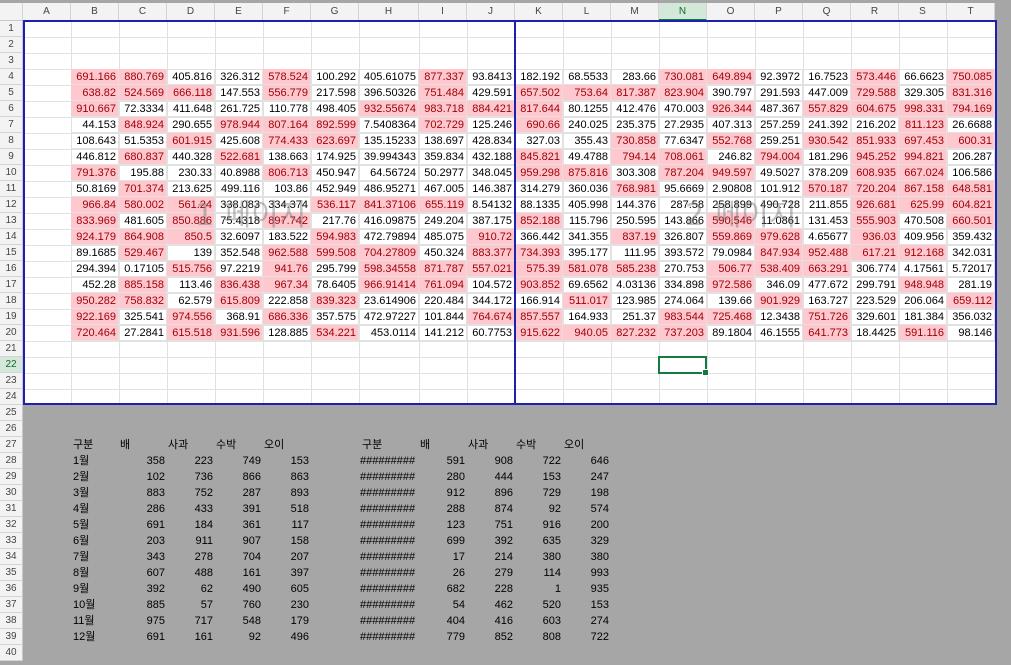  Describe the element at coordinates (683, 109) in the screenshot. I see `cell-N6: 470.003` at that location.